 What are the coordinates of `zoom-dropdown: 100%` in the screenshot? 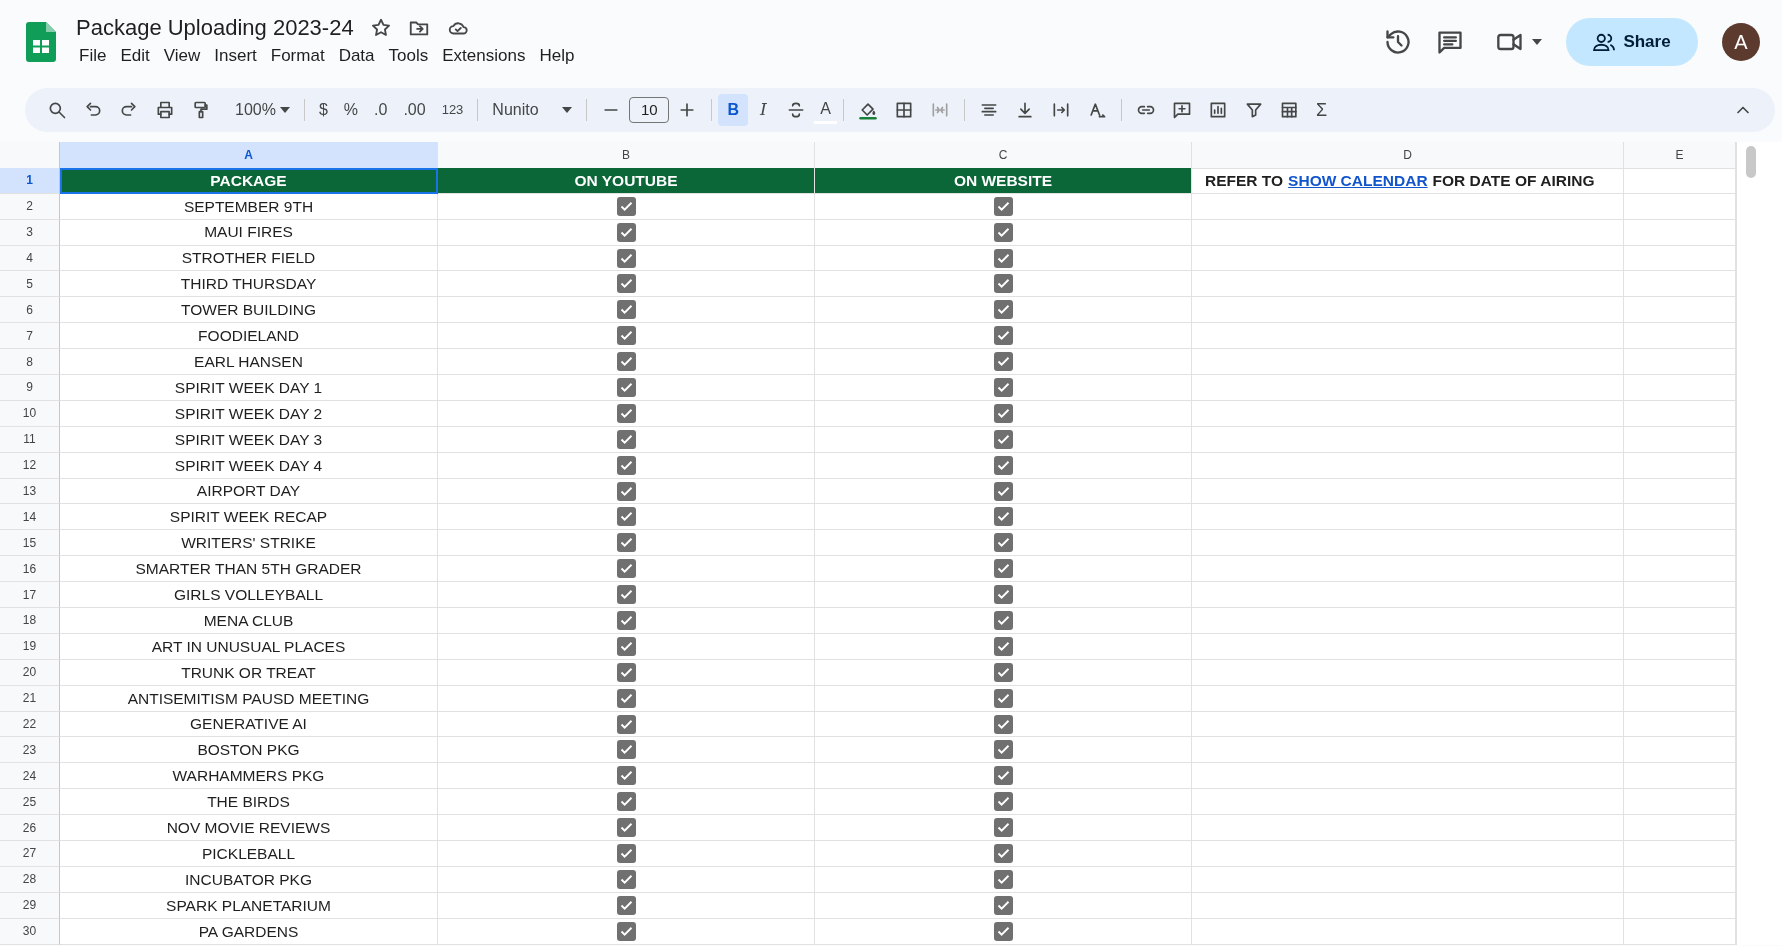 It's located at (262, 110).